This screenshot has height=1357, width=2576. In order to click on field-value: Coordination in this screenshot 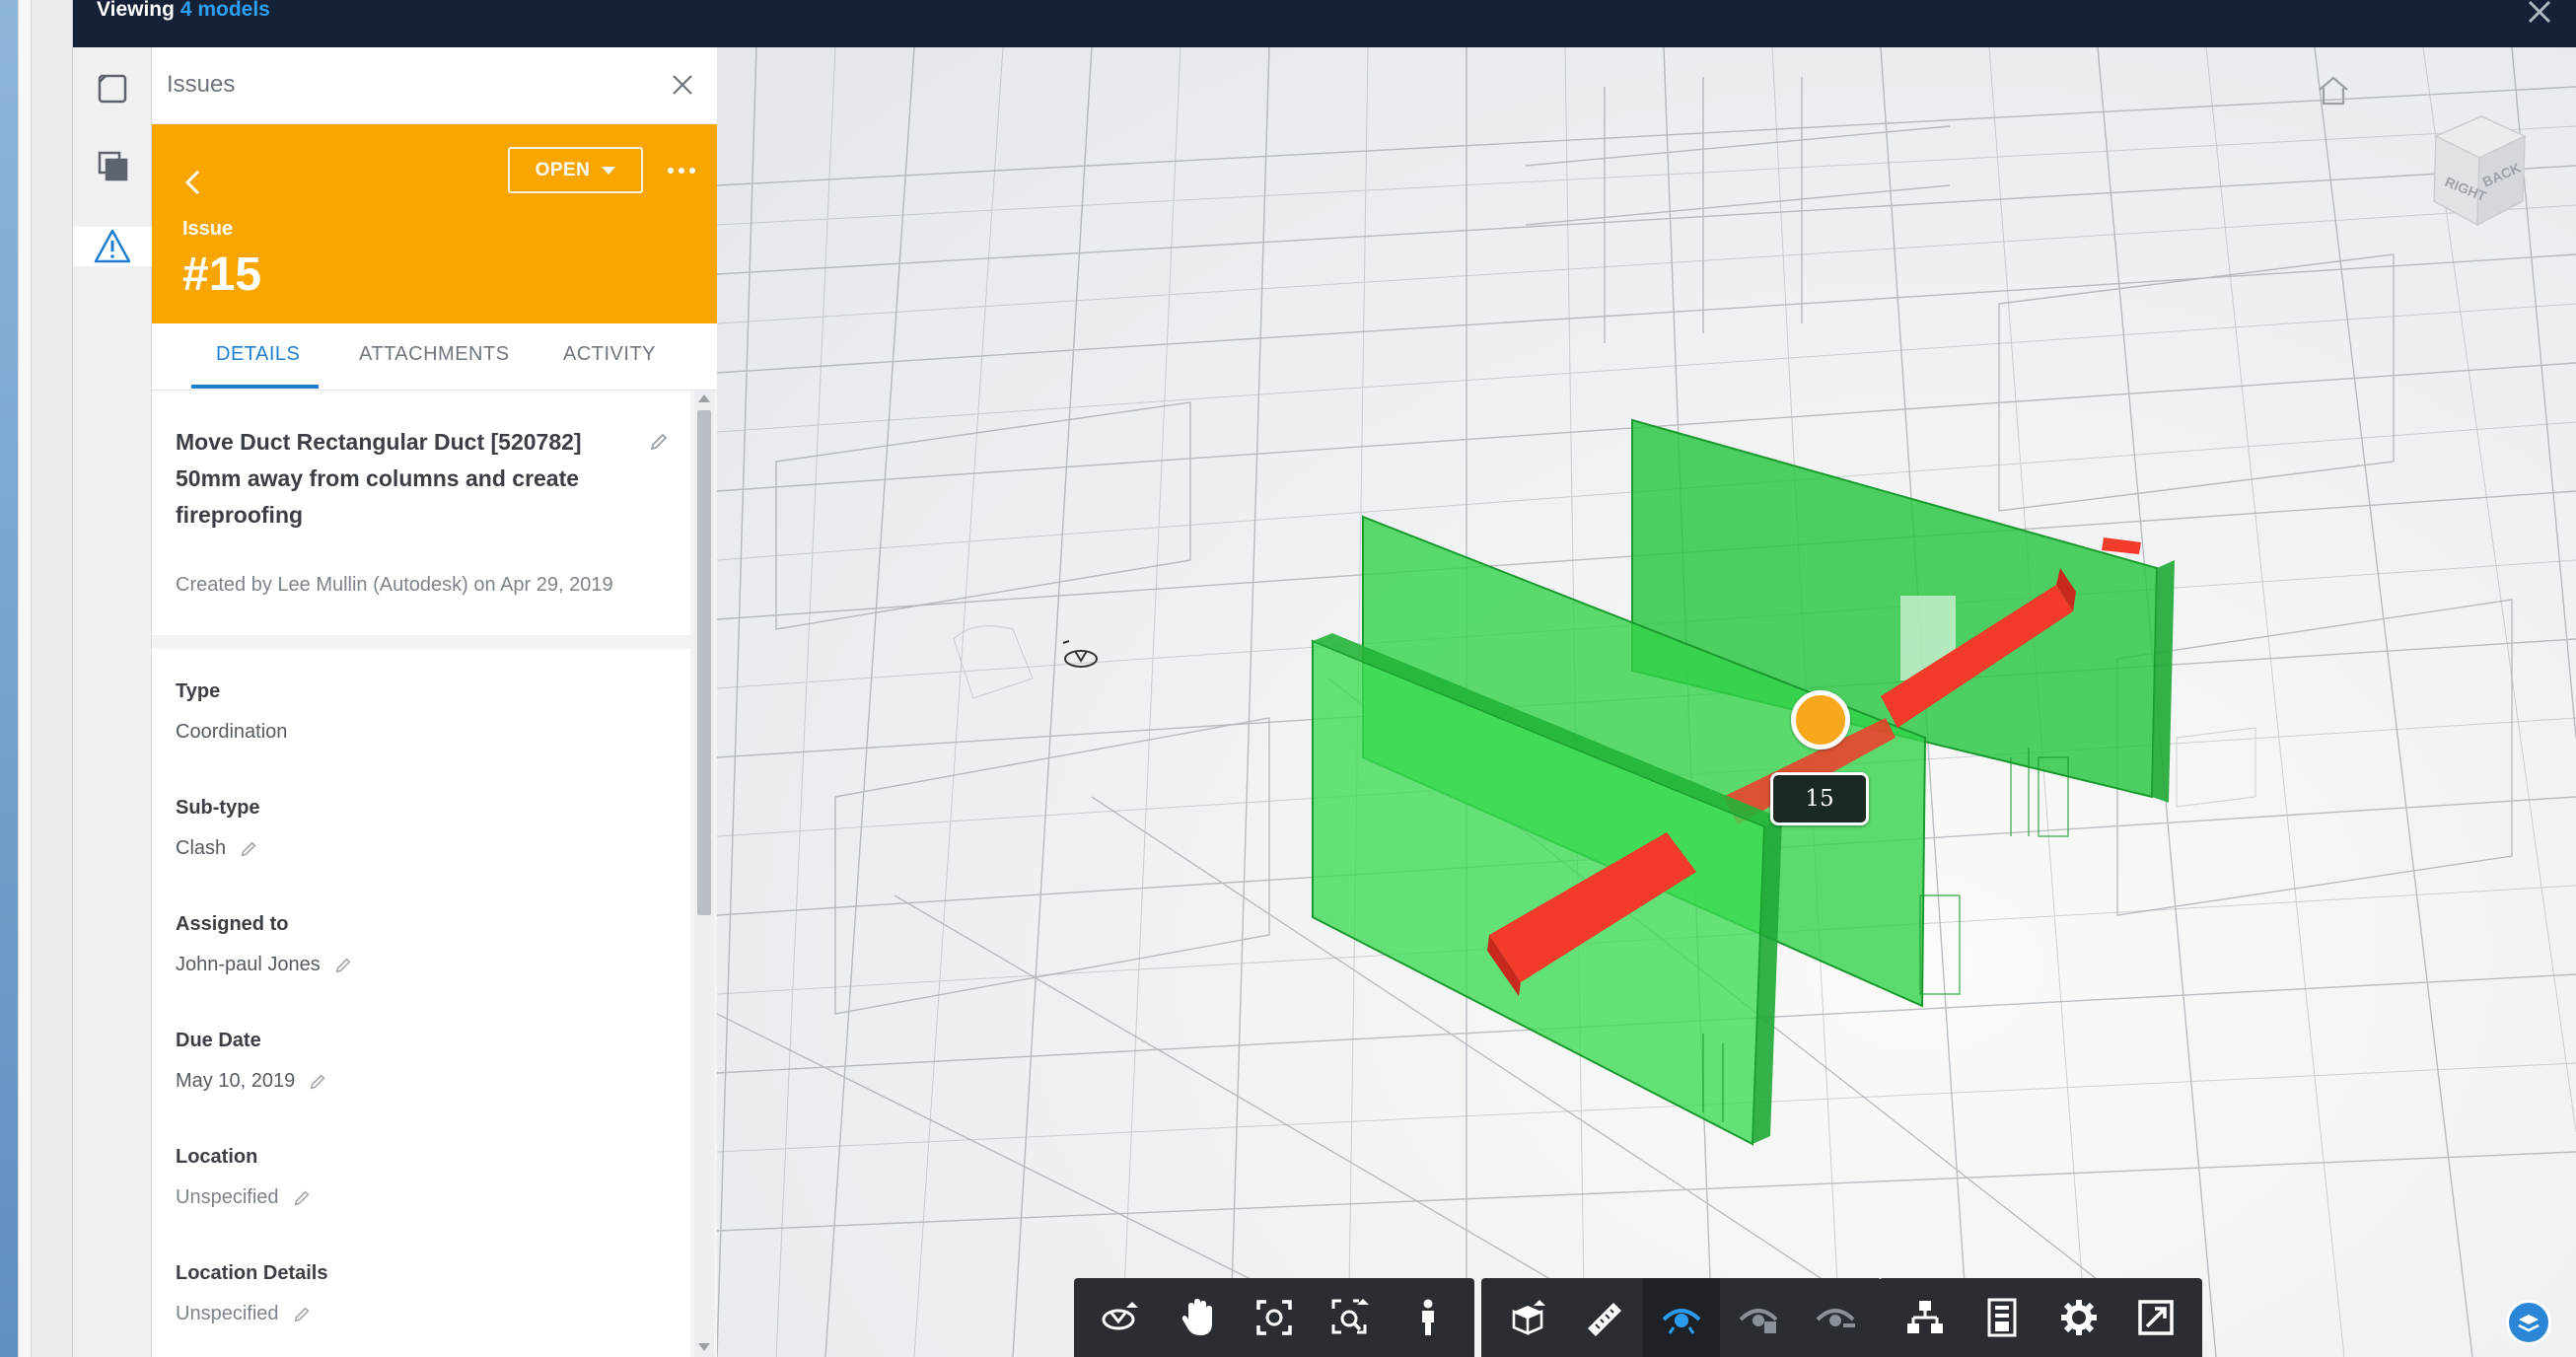, I will do `click(232, 732)`.